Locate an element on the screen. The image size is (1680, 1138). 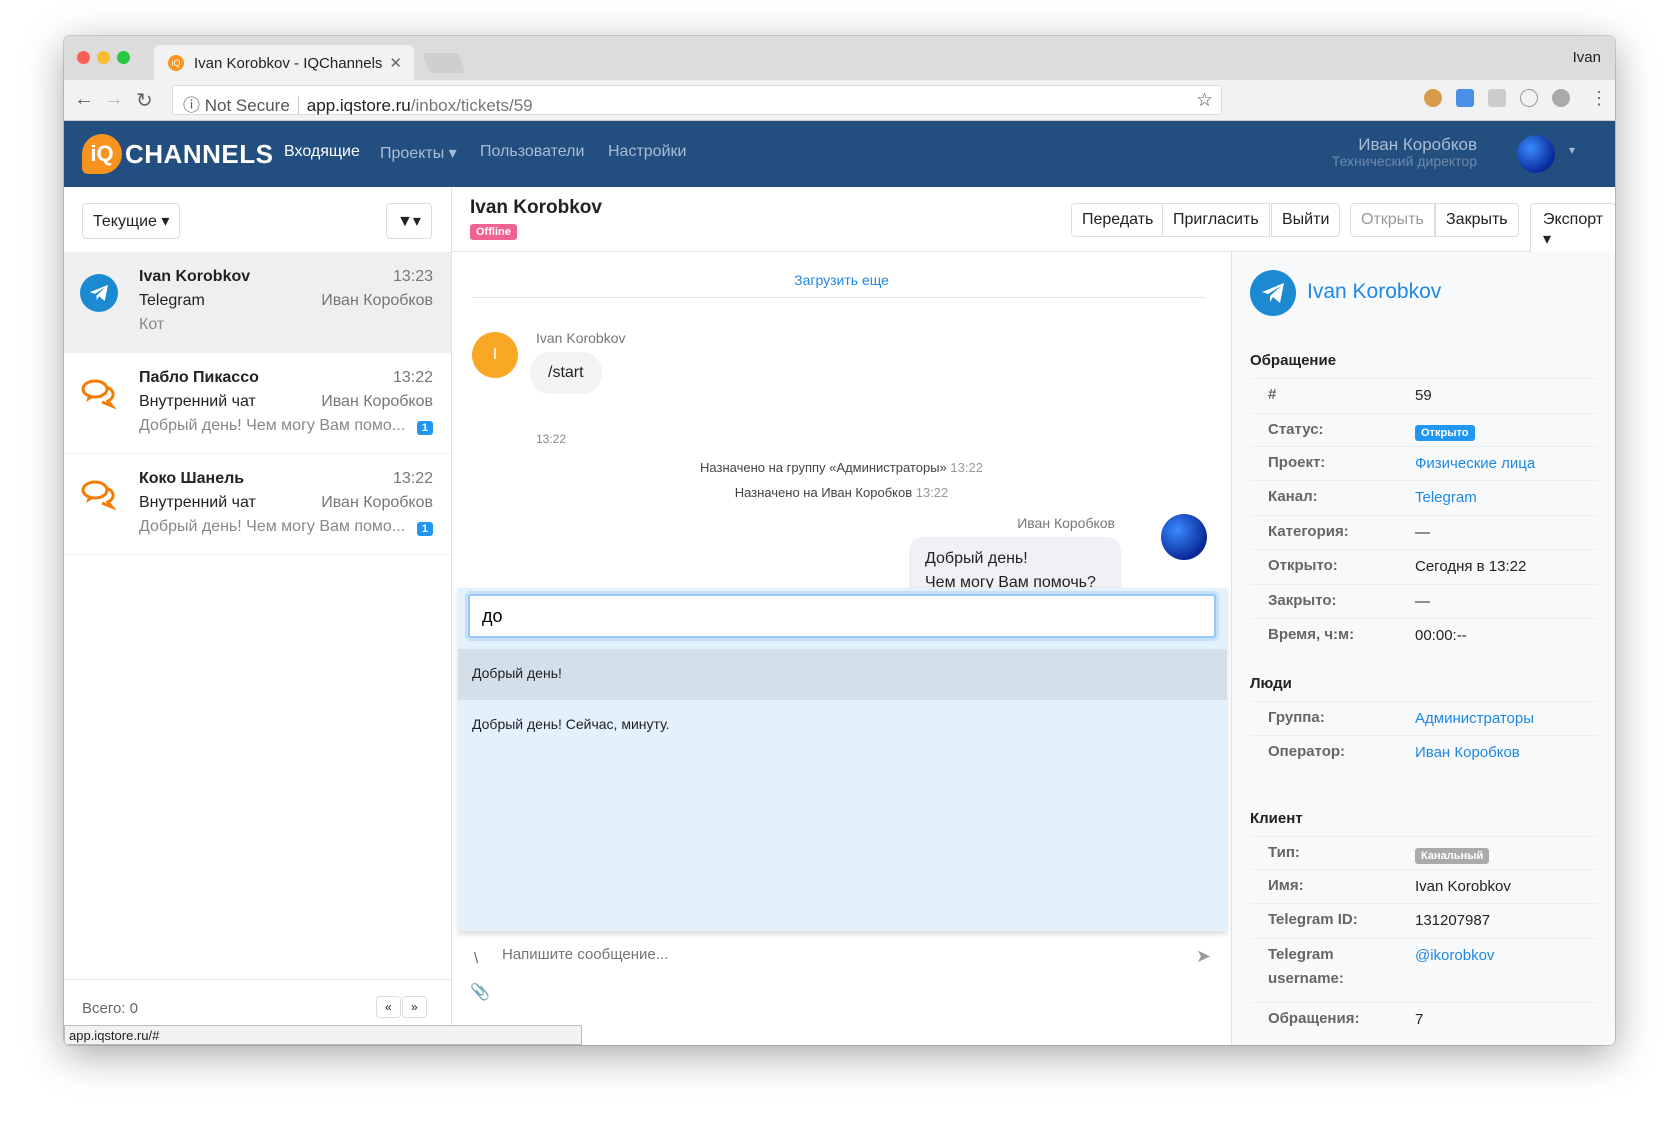
next-page-button: » is located at coordinates (414, 1007).